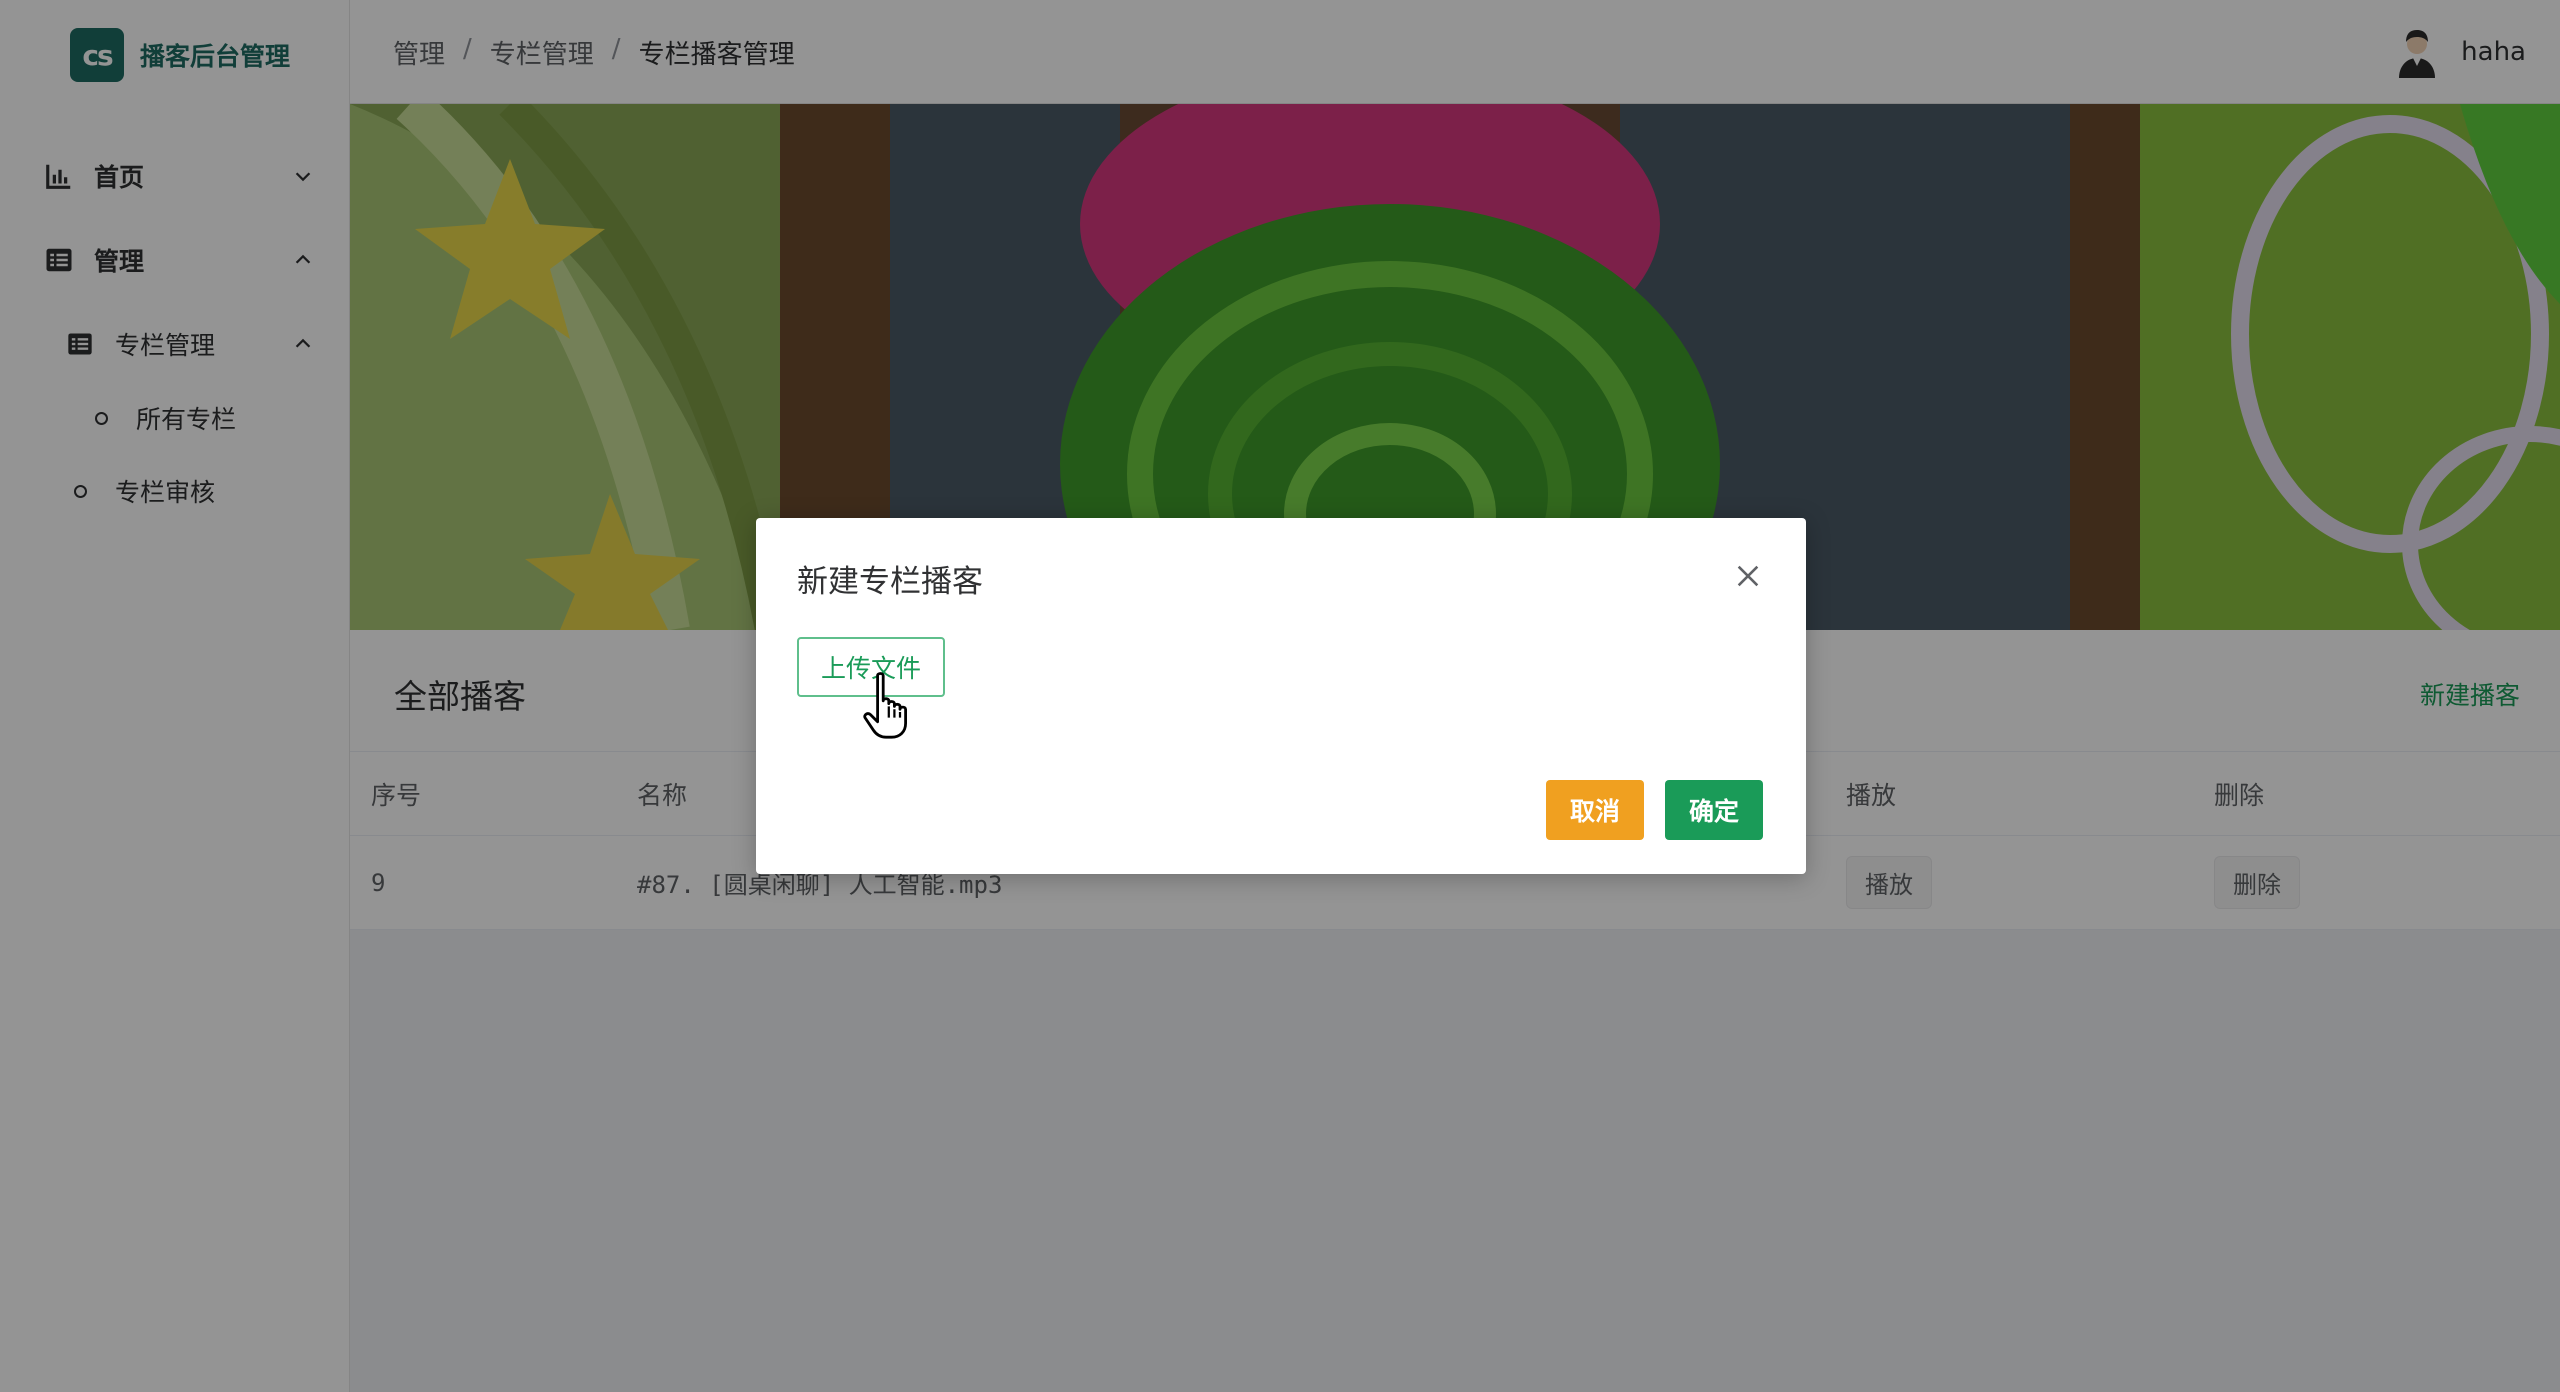 The height and width of the screenshot is (1392, 2560). What do you see at coordinates (885, 705) in the screenshot?
I see `hand-cursor-icon` at bounding box center [885, 705].